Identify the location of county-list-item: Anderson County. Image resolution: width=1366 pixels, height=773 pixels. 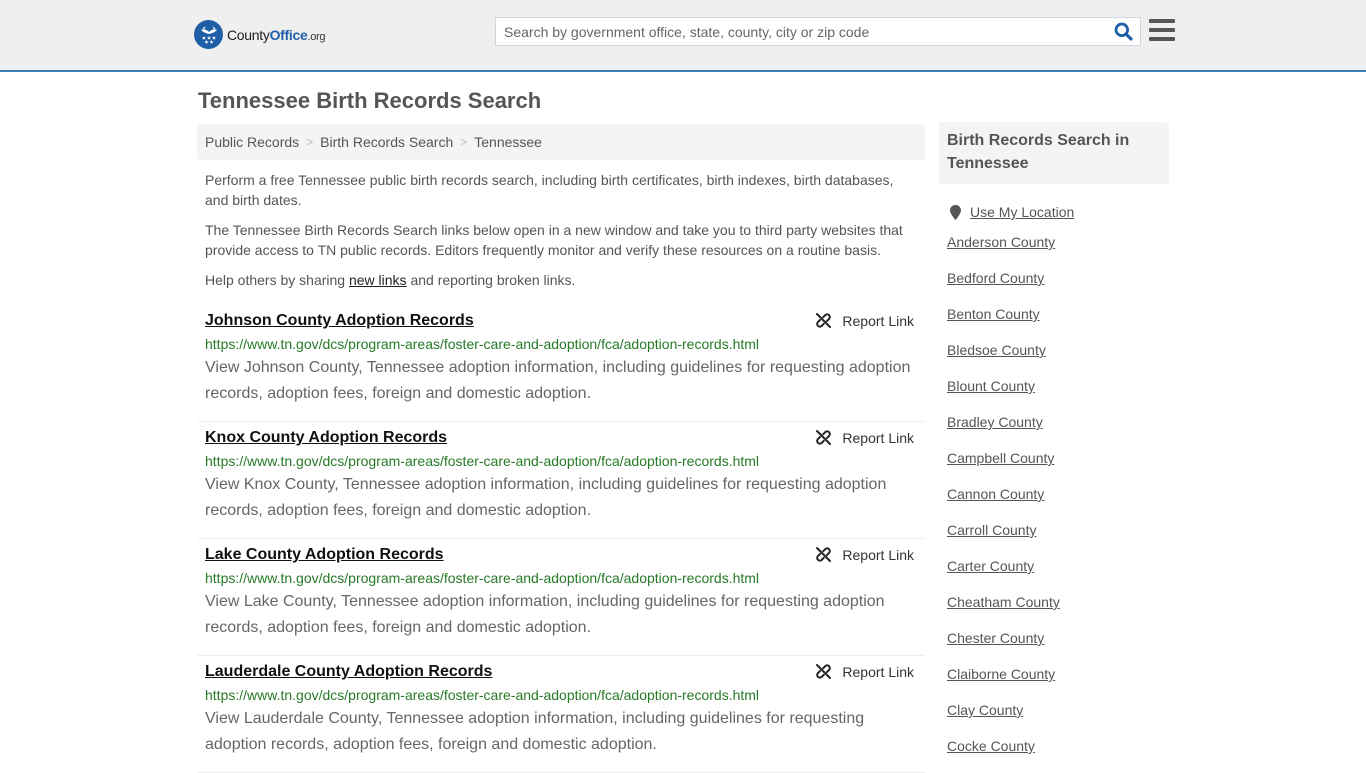
(1058, 242).